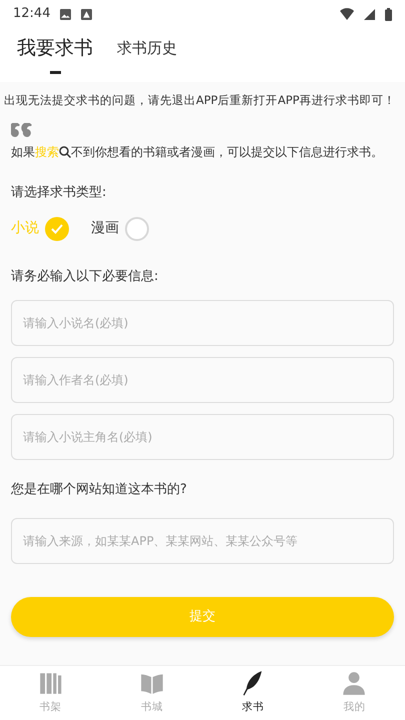 Image resolution: width=405 pixels, height=720 pixels. What do you see at coordinates (25, 228) in the screenshot?
I see `radio-label: 小说` at bounding box center [25, 228].